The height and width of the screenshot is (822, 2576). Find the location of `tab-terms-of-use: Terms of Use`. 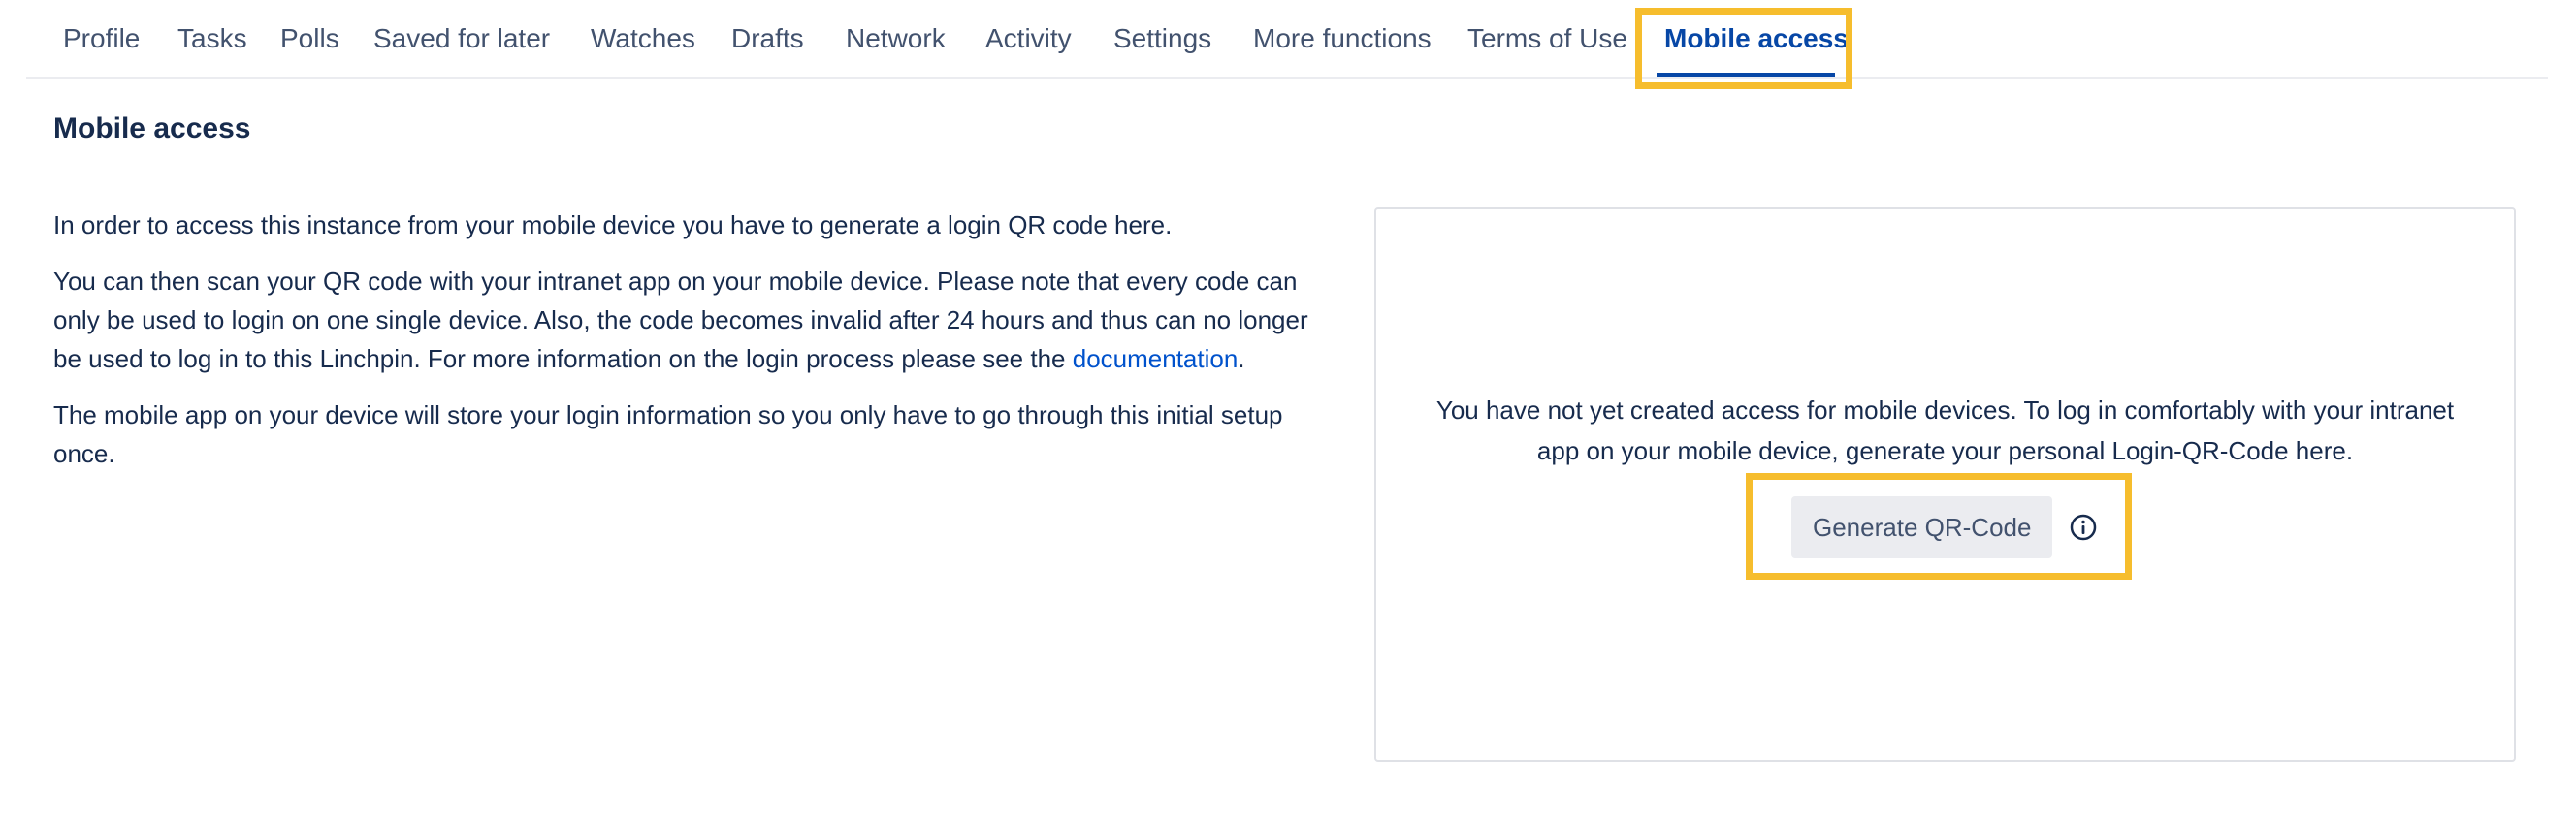

tab-terms-of-use: Terms of Use is located at coordinates (1547, 38).